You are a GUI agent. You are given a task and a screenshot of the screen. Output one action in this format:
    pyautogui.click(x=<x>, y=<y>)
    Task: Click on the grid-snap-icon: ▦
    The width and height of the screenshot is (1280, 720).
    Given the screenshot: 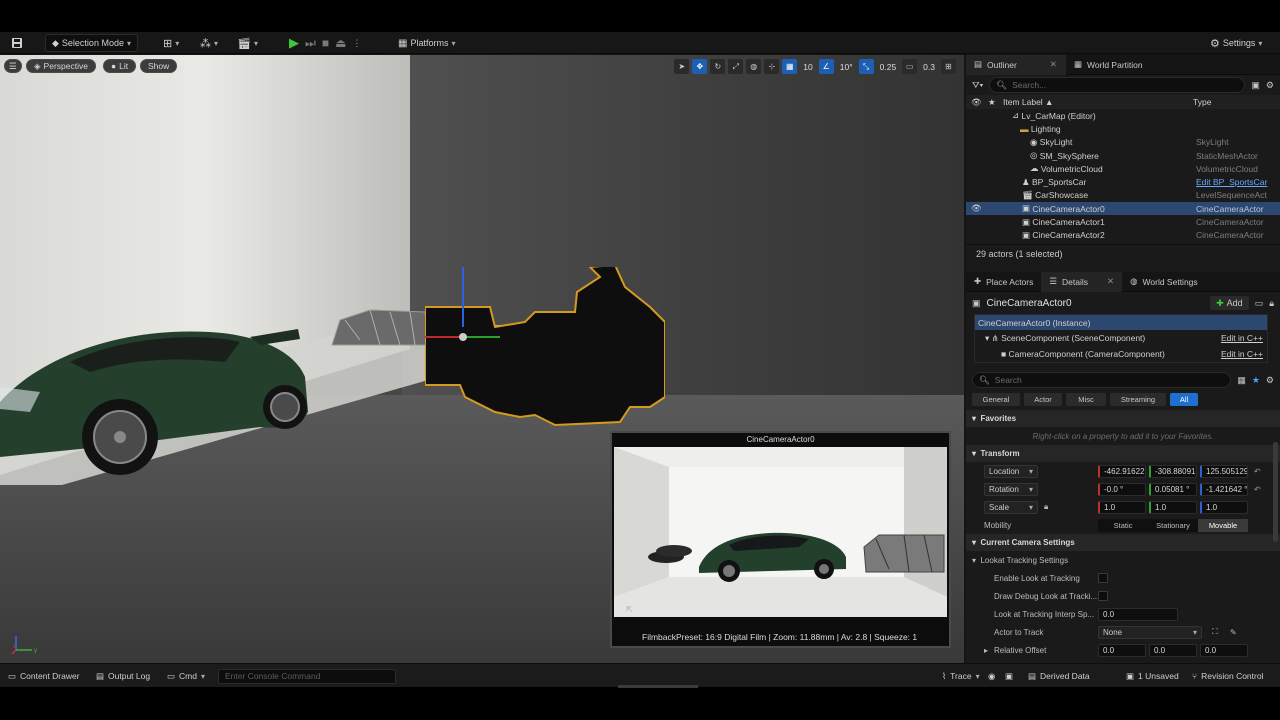 What is the action you would take?
    pyautogui.click(x=790, y=66)
    